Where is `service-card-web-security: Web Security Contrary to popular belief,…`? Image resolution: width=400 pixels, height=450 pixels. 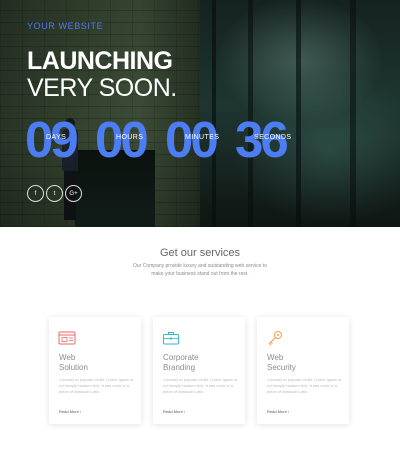 service-card-web-security: Web Security Contrary to popular belief,… is located at coordinates (303, 370).